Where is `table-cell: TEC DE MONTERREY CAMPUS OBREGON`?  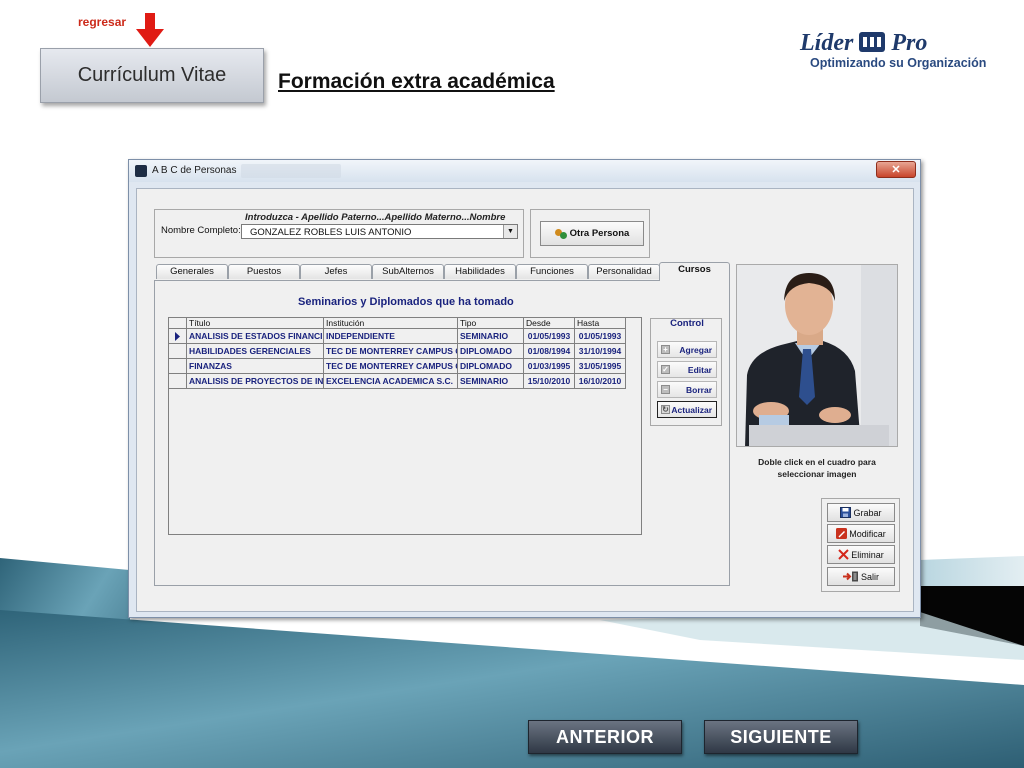 table-cell: TEC DE MONTERREY CAMPUS OBREGON is located at coordinates (391, 351).